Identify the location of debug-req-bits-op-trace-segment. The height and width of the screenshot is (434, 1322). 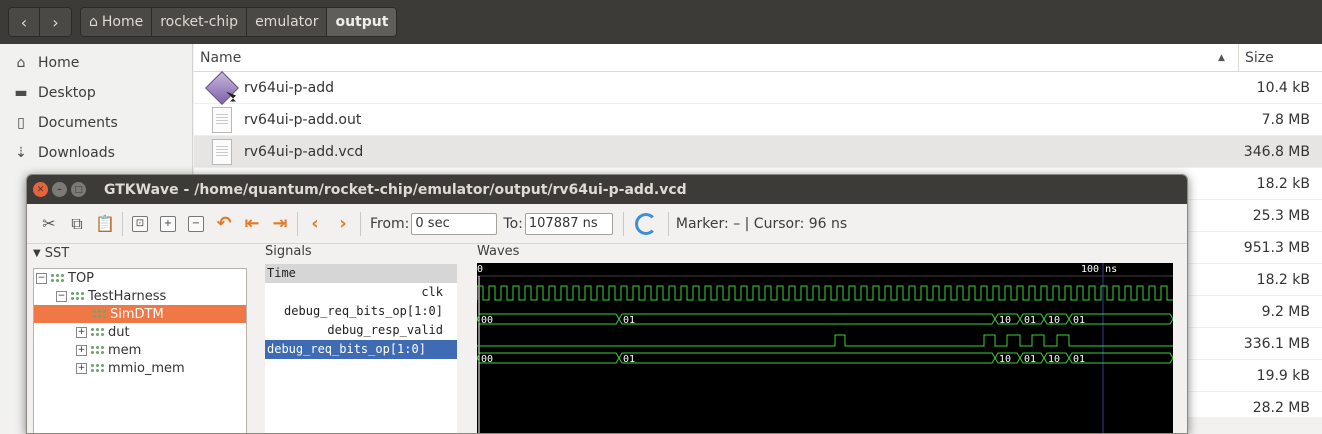
(548, 319).